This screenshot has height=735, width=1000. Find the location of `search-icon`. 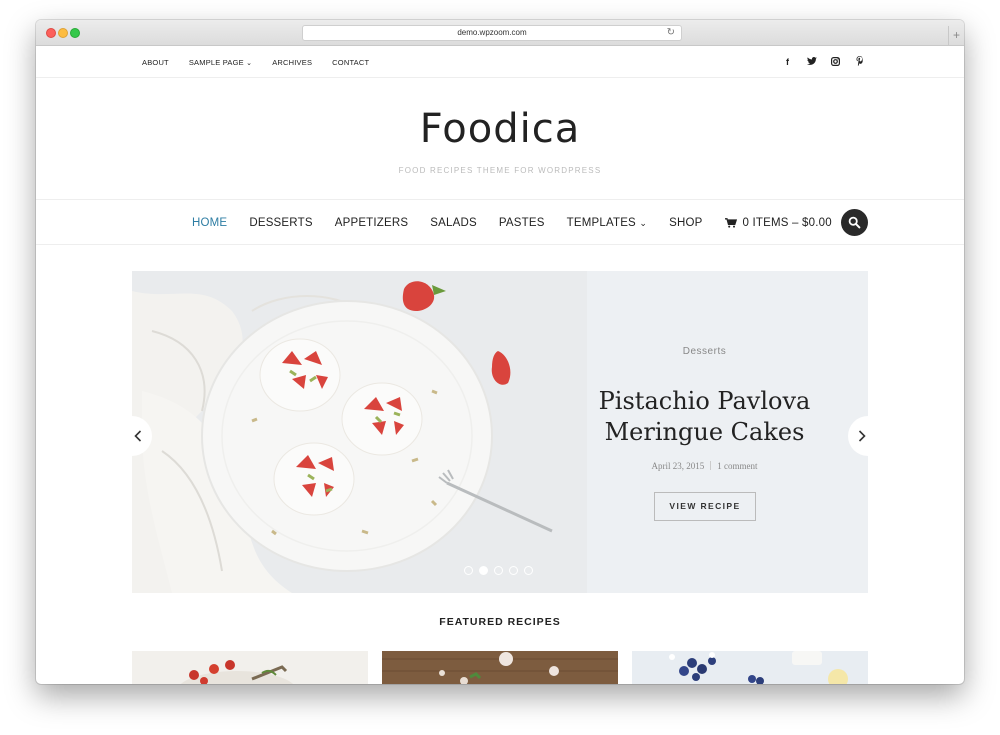

search-icon is located at coordinates (854, 222).